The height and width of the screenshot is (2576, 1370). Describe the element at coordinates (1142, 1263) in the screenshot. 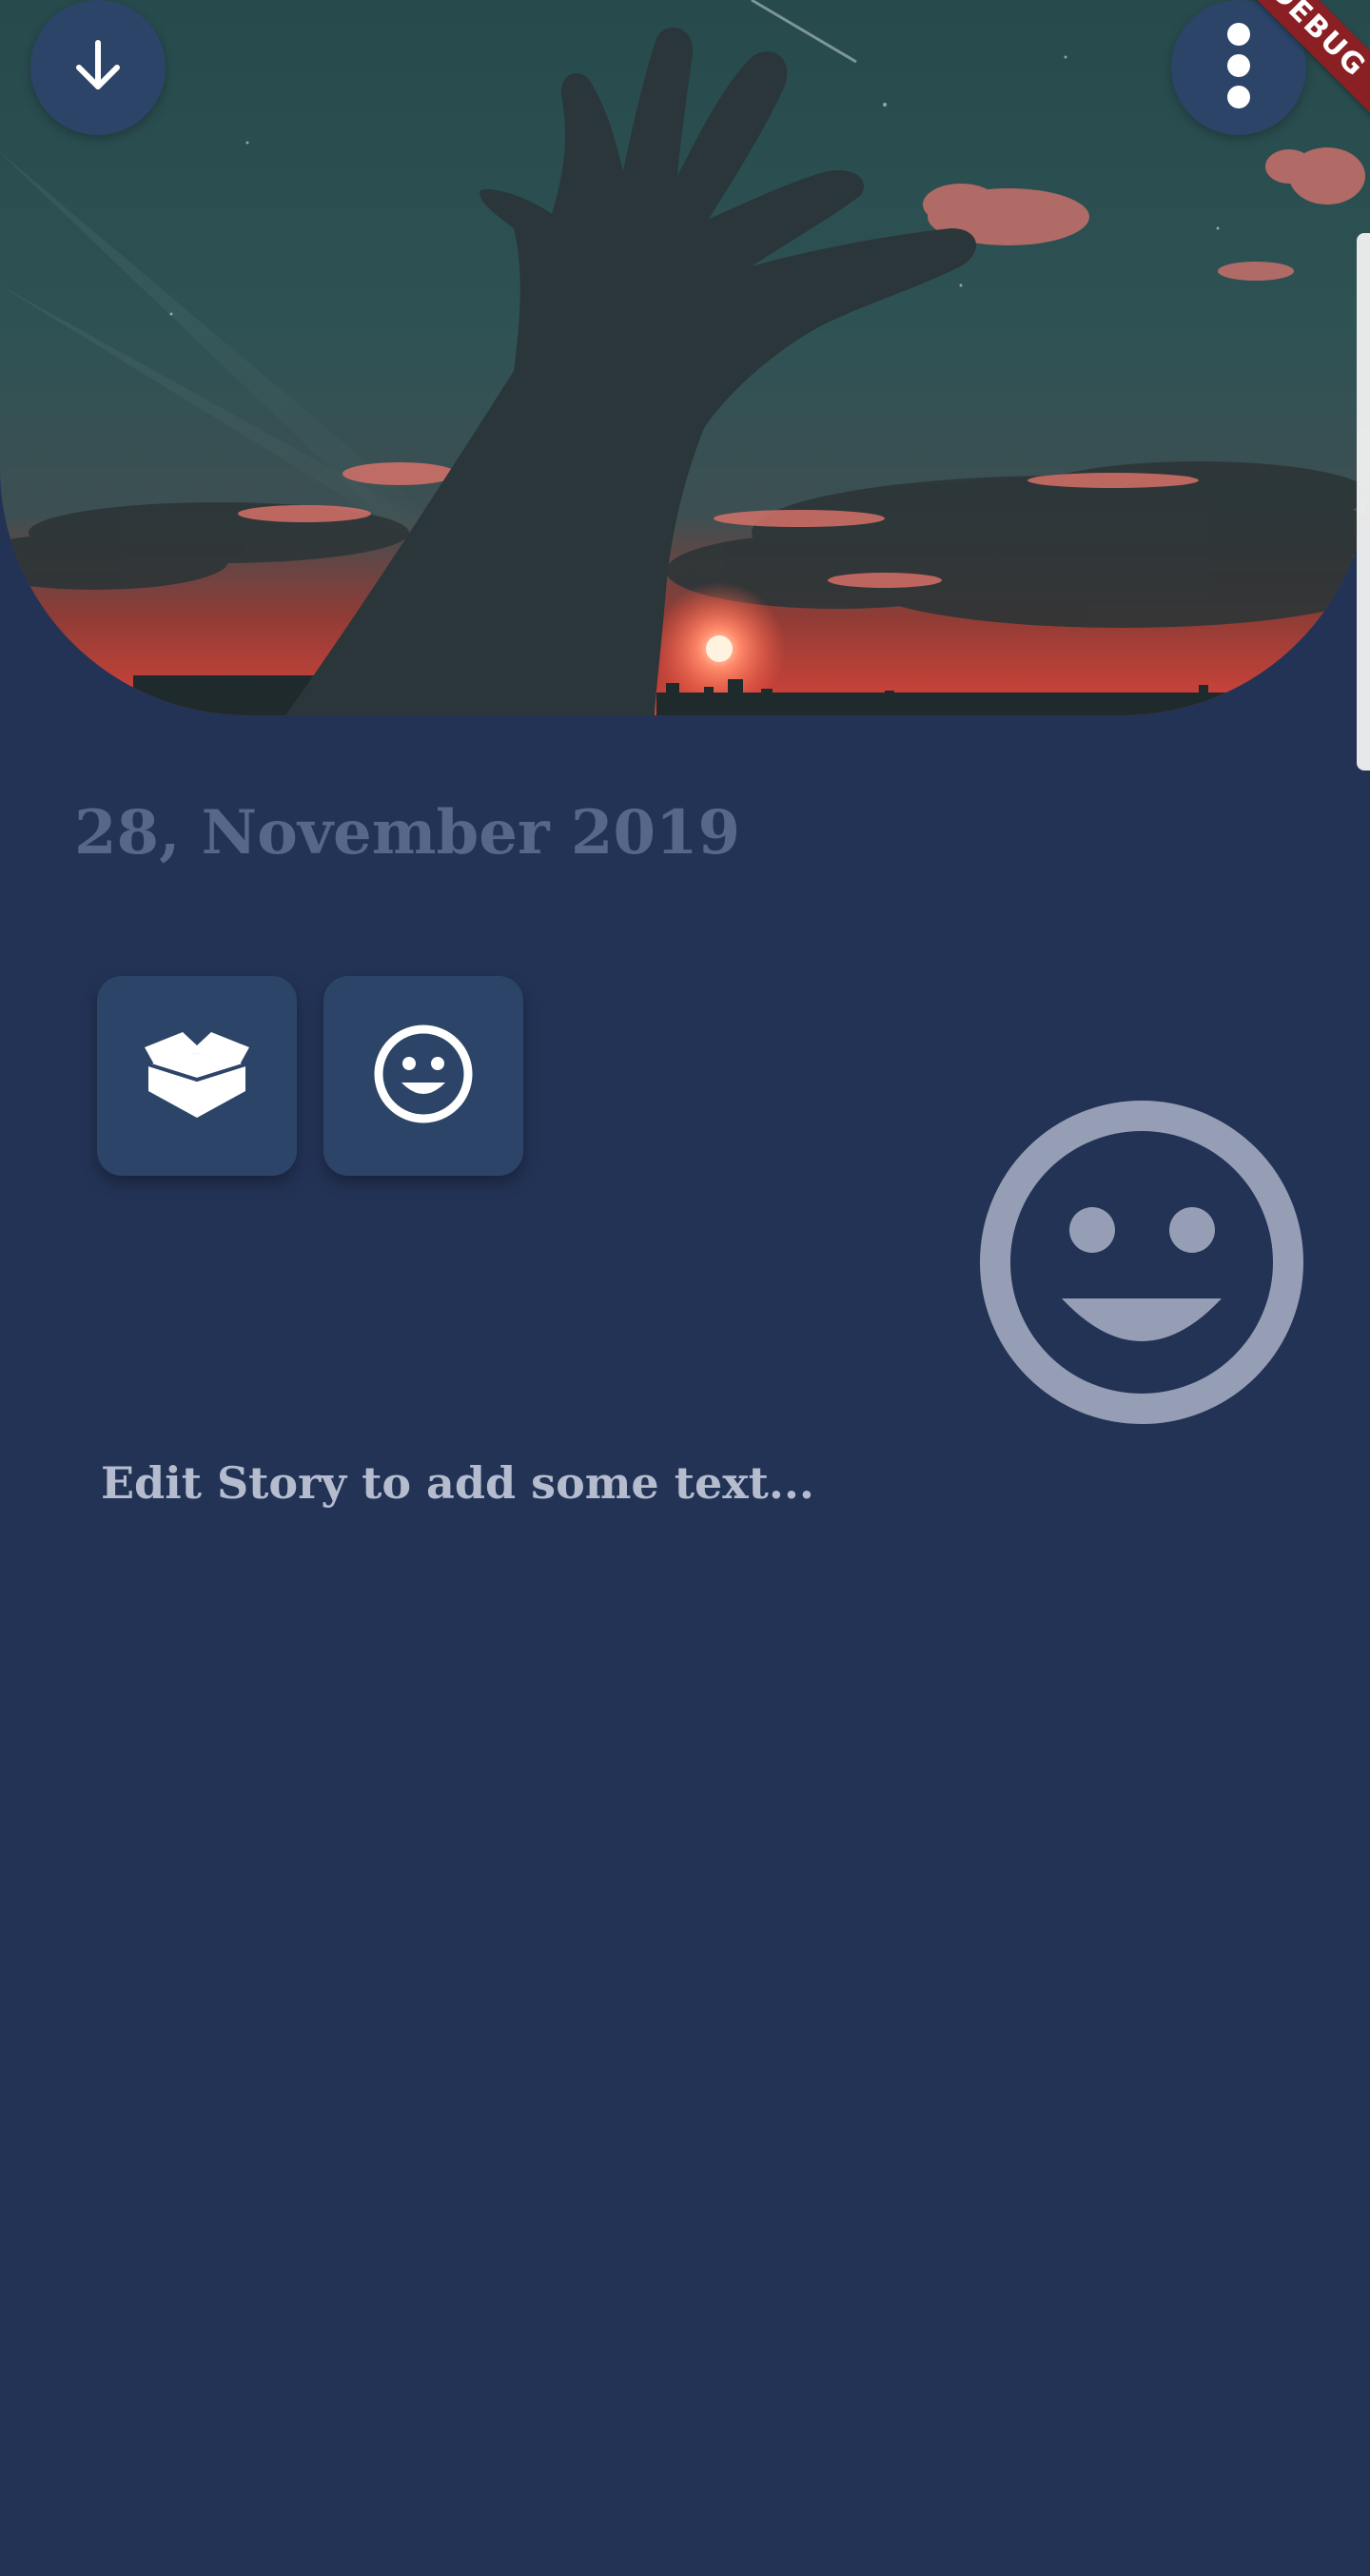

I see `mood-indicator-icon` at that location.